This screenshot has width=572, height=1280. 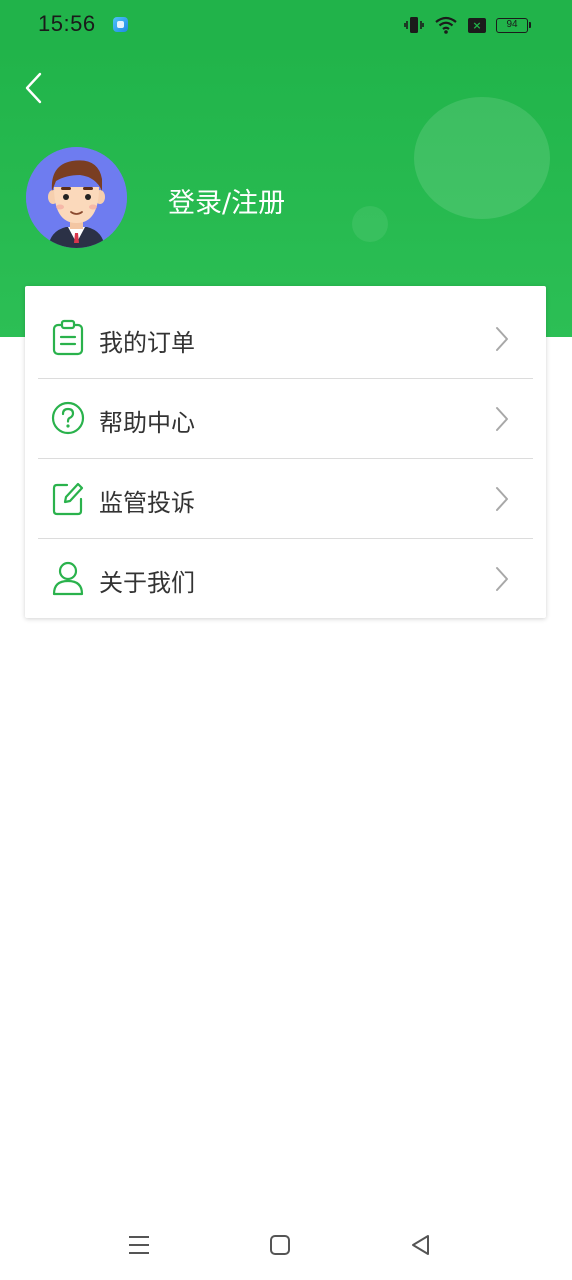 I want to click on login-register-link: 登录/注册, so click(x=226, y=200).